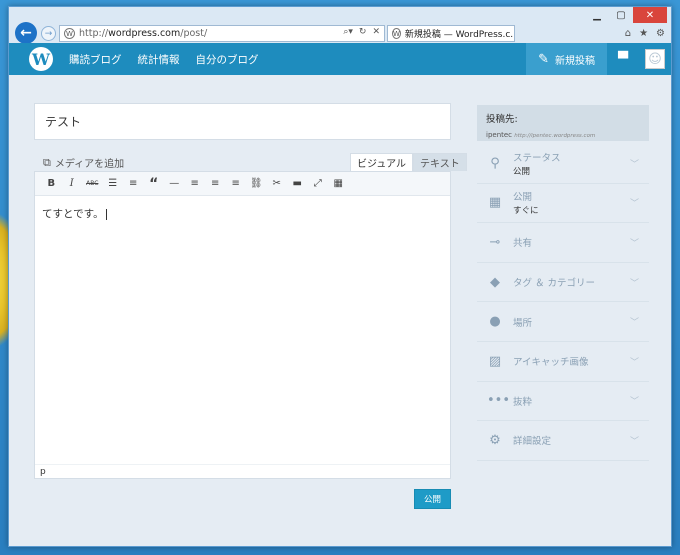 The height and width of the screenshot is (555, 680). What do you see at coordinates (41, 59) in the screenshot?
I see `wordpress-logo-icon: W` at bounding box center [41, 59].